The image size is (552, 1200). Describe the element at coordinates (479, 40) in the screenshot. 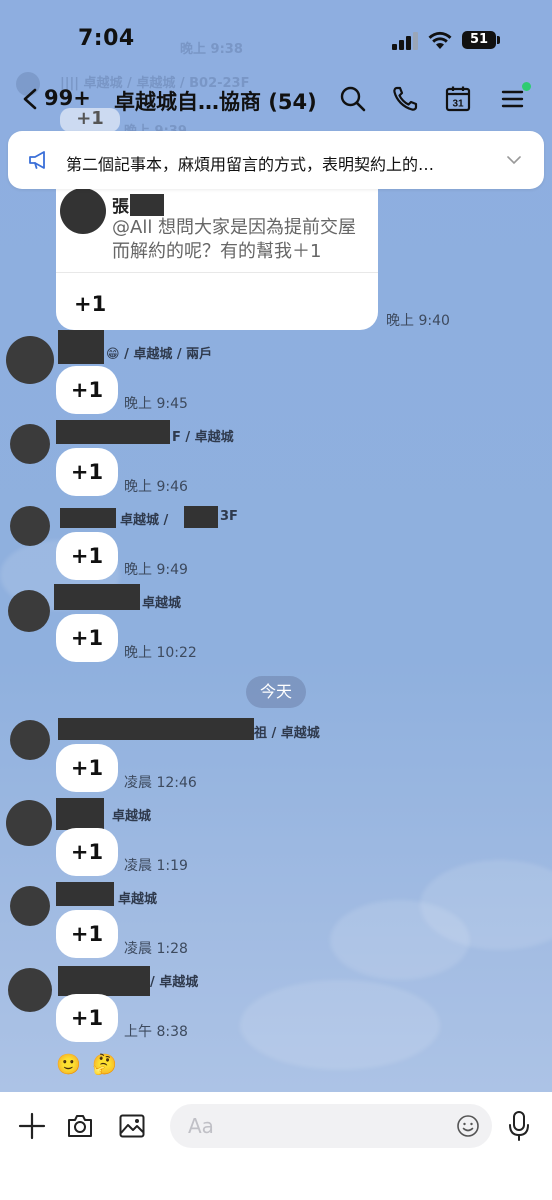

I see `battery-indicator: 51` at that location.